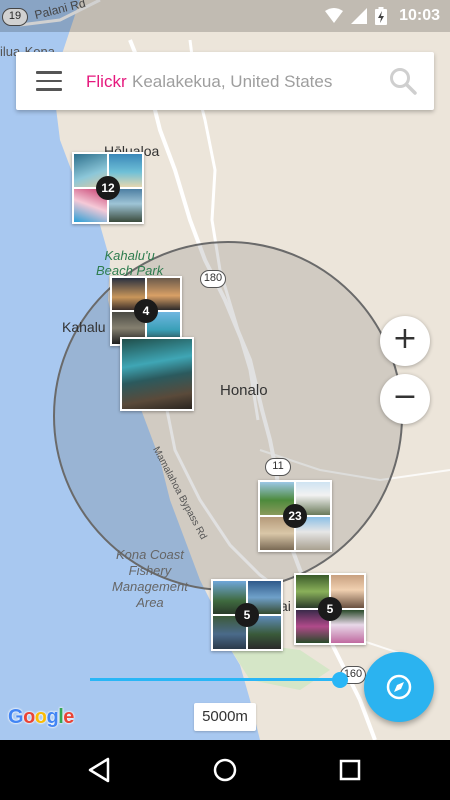 The height and width of the screenshot is (800, 450). I want to click on cluster-count-badge: 4, so click(146, 311).